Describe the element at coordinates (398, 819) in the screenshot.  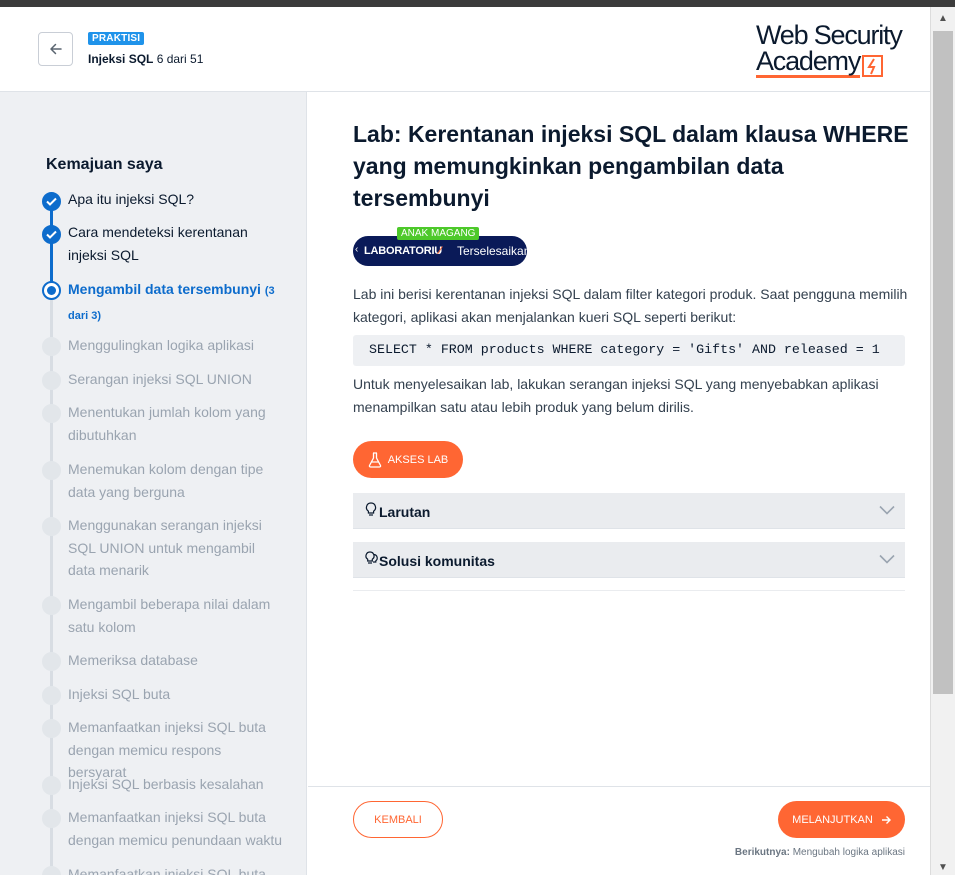
I see `back-lesson-button: KEMBALI` at that location.